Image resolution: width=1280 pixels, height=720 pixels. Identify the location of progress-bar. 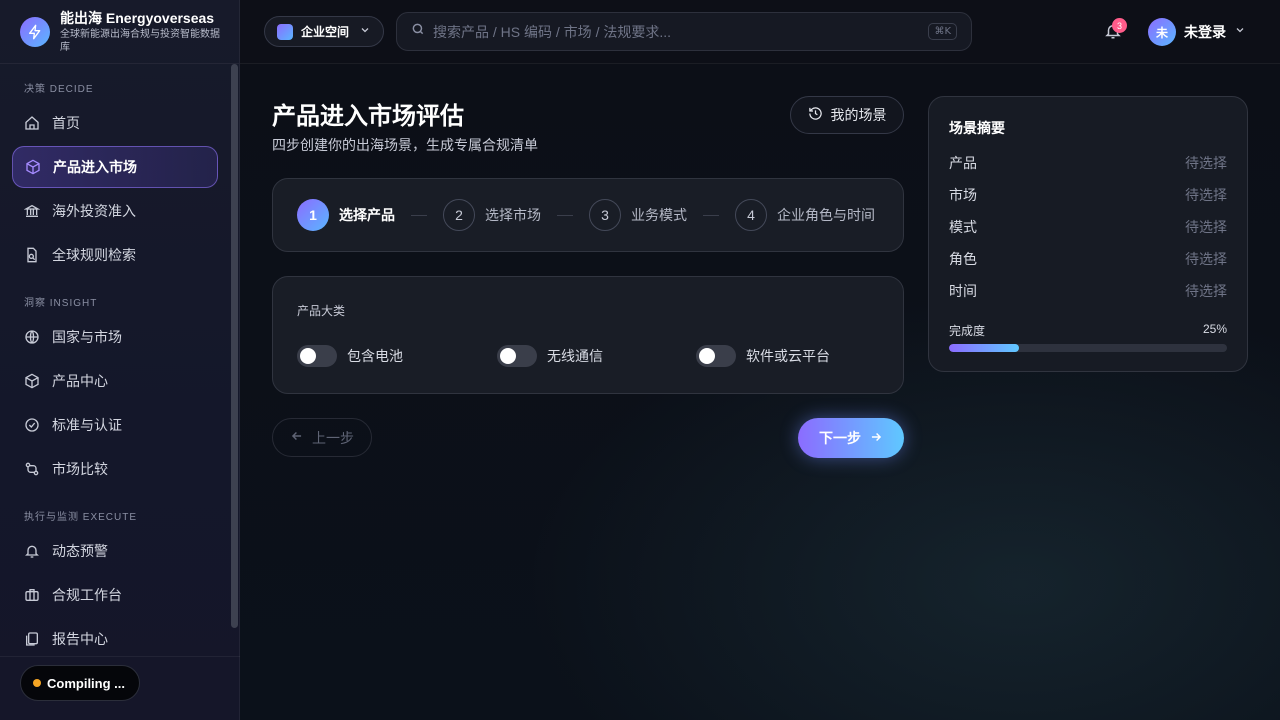
(1088, 348).